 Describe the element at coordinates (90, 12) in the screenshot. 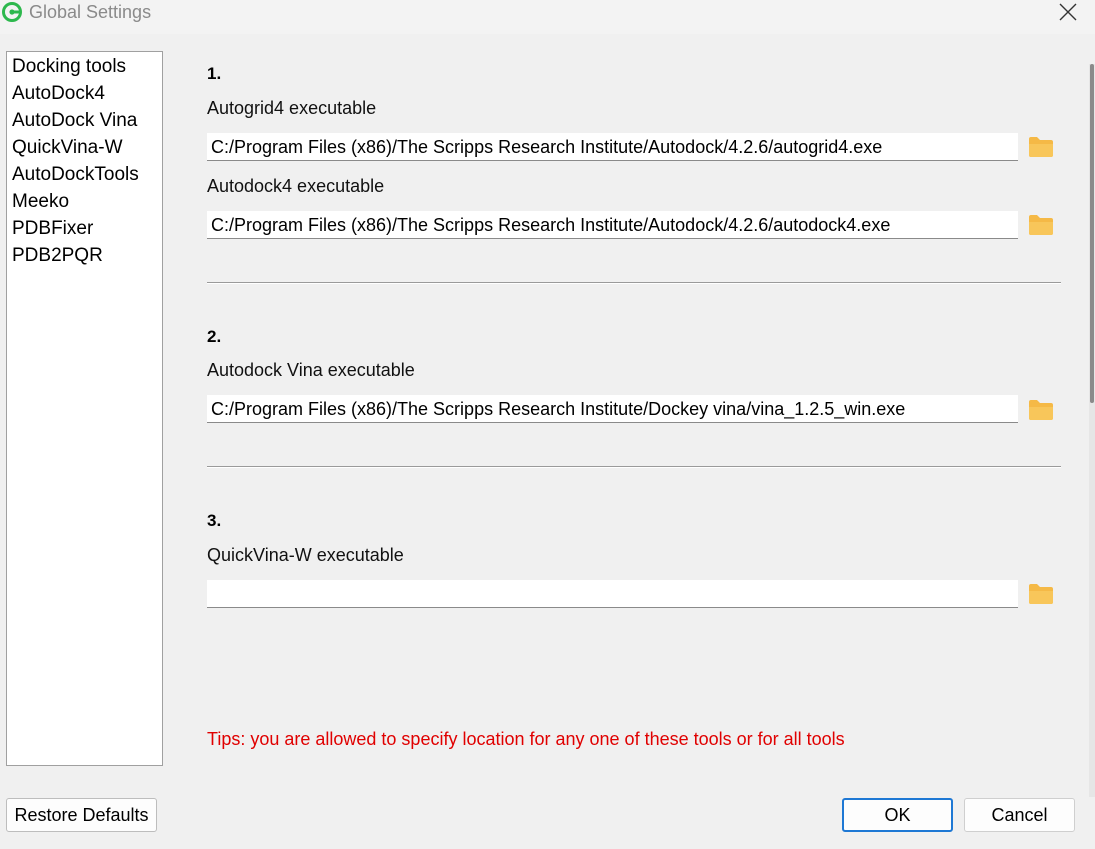

I see `window-title: Global Settings` at that location.